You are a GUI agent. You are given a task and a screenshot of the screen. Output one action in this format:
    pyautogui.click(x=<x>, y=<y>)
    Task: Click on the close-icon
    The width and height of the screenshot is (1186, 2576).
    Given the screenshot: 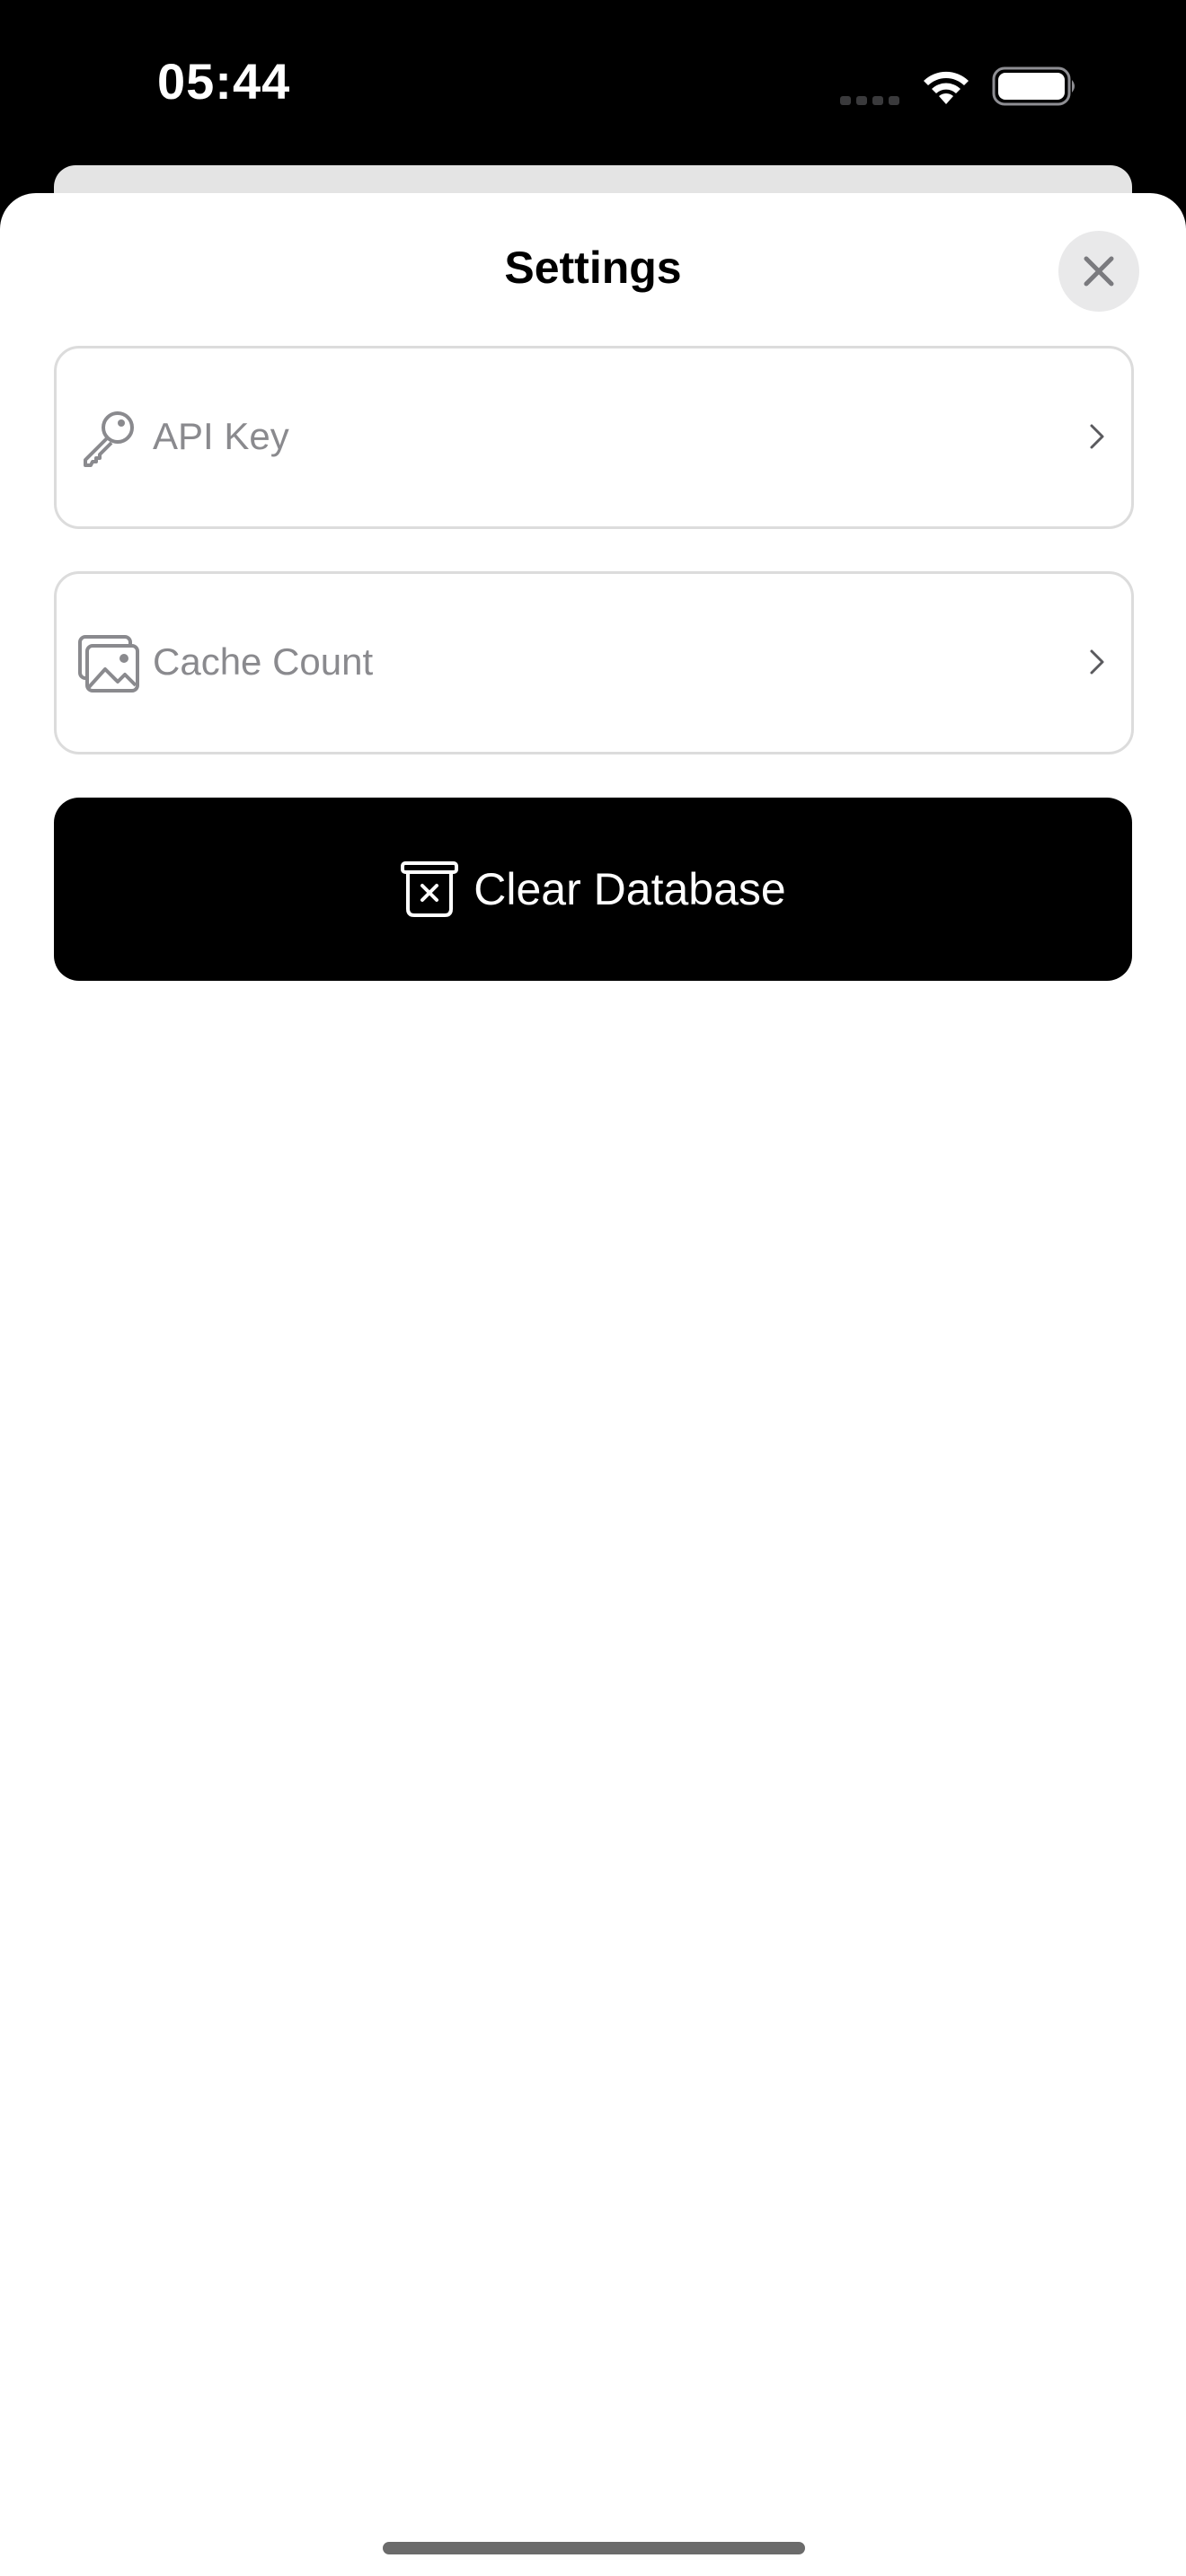 What is the action you would take?
    pyautogui.click(x=1099, y=271)
    